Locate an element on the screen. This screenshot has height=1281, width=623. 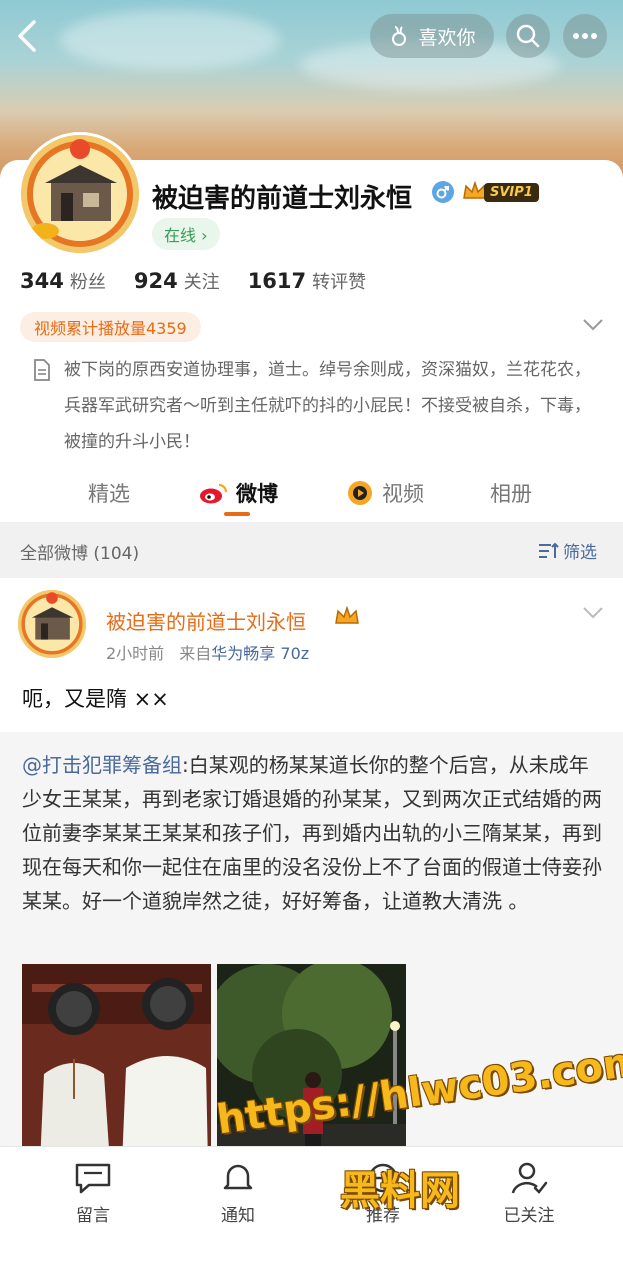
post-menu-chevron-icon is located at coordinates (593, 613).